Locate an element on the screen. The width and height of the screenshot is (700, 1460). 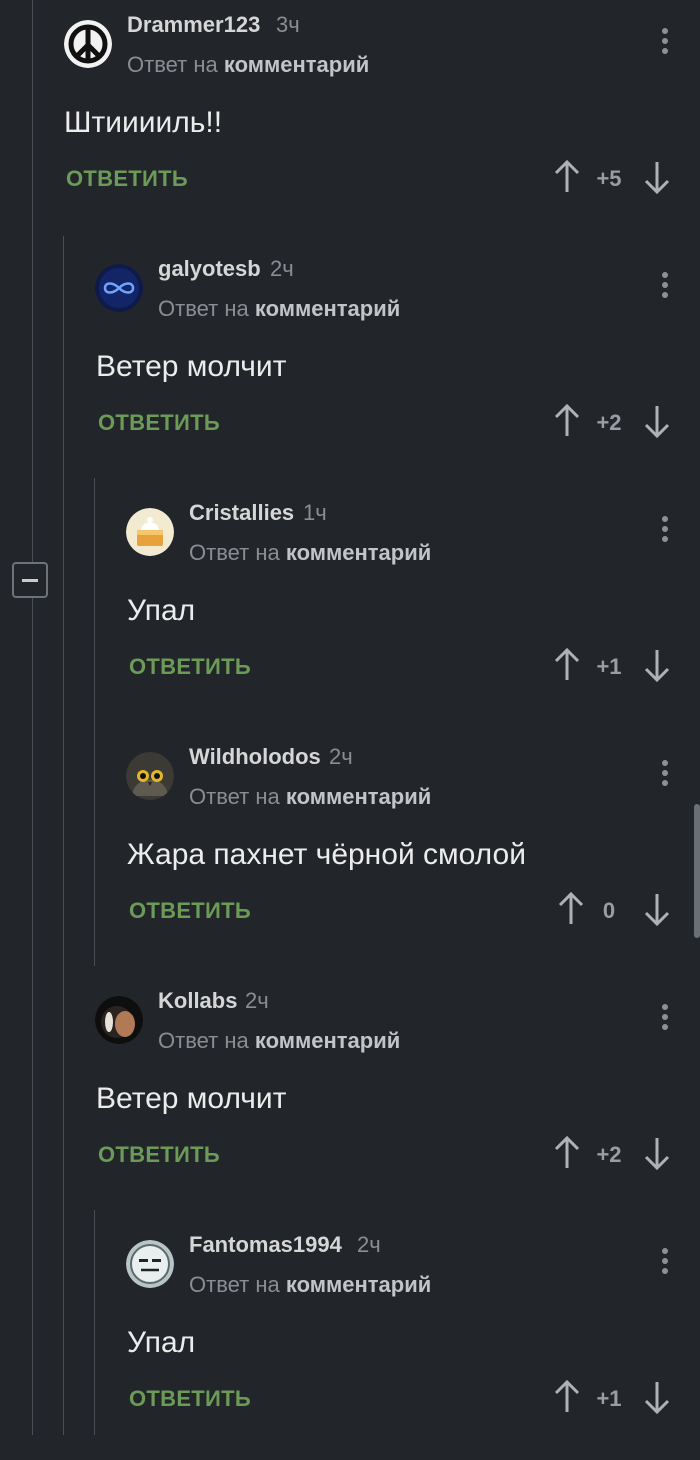
comment-author: Fantomas1994 is located at coordinates (265, 1245).